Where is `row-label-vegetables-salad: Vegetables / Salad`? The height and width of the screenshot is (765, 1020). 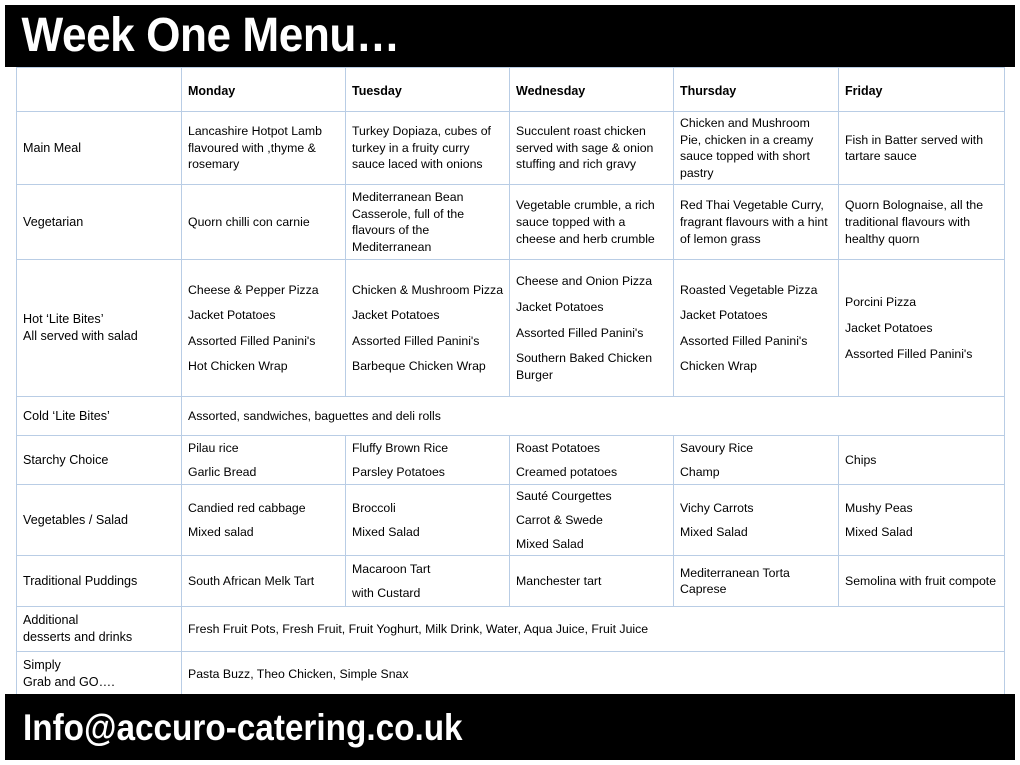
row-label-vegetables-salad: Vegetables / Salad is located at coordinates (99, 520).